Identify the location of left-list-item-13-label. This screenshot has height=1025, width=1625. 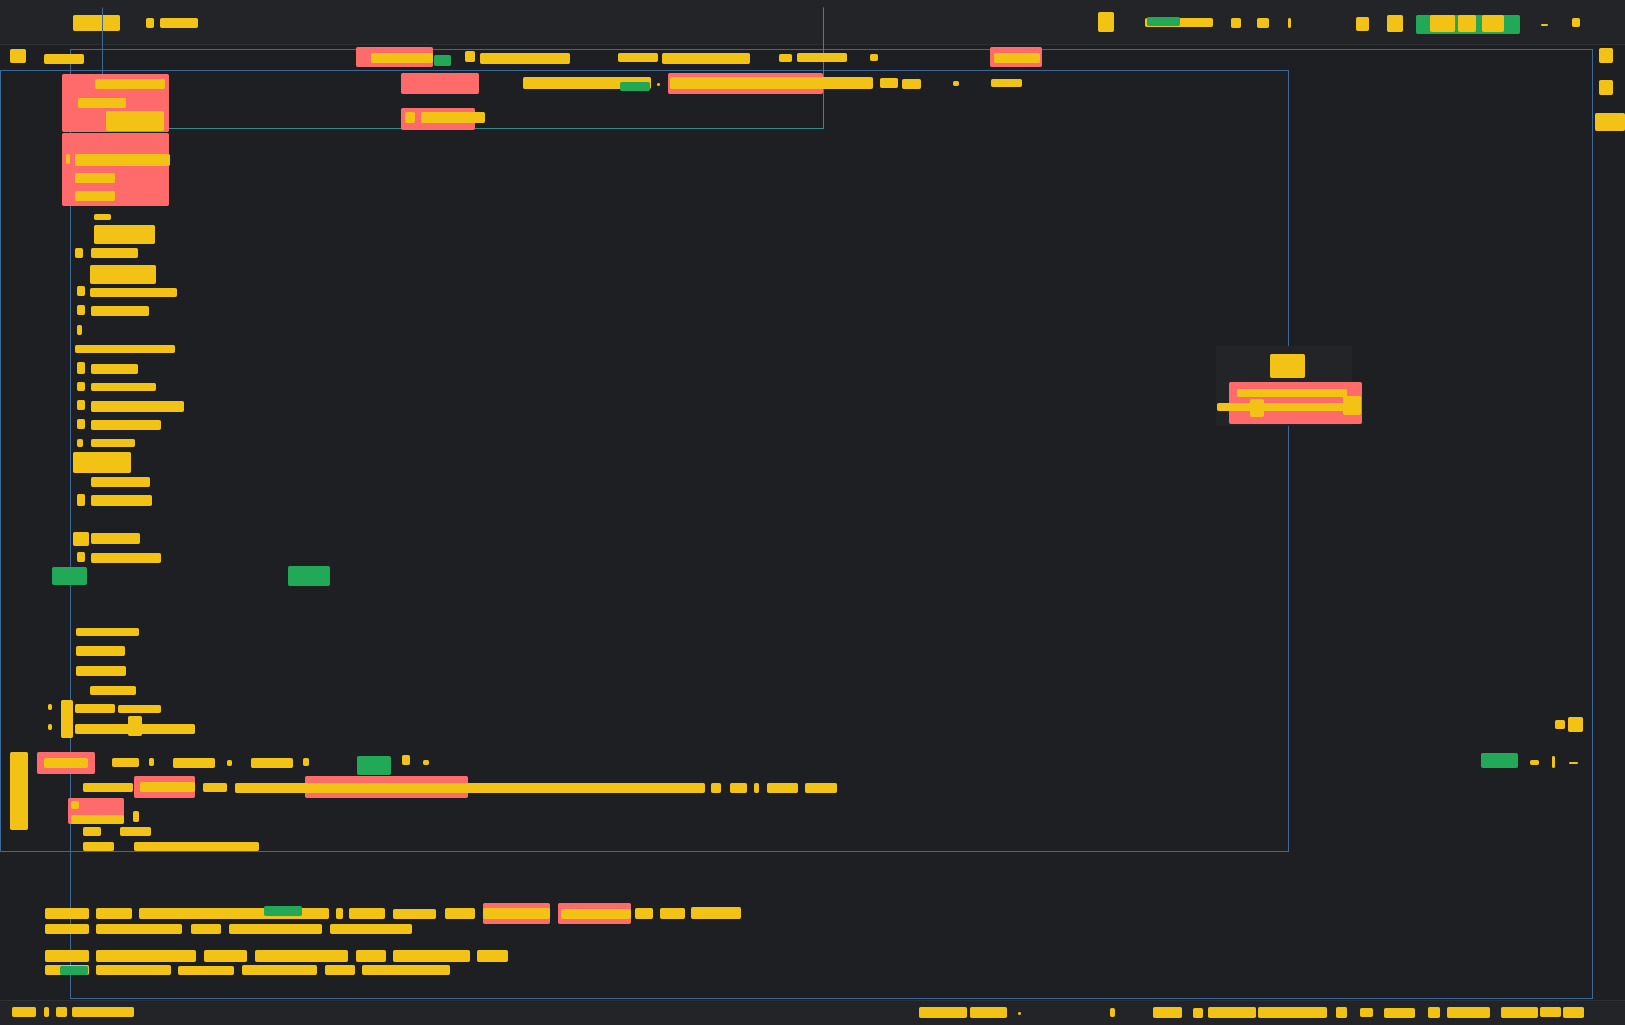
(113, 443).